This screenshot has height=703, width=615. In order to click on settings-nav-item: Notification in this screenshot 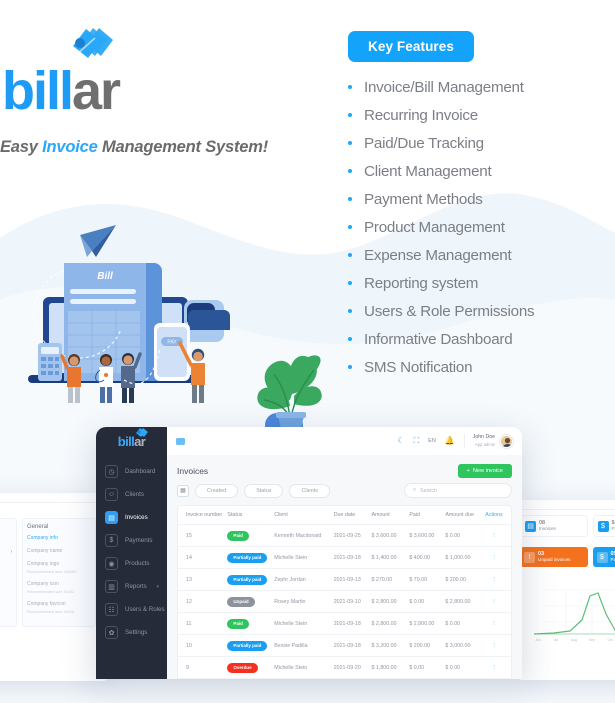, I will do `click(6, 582)`.